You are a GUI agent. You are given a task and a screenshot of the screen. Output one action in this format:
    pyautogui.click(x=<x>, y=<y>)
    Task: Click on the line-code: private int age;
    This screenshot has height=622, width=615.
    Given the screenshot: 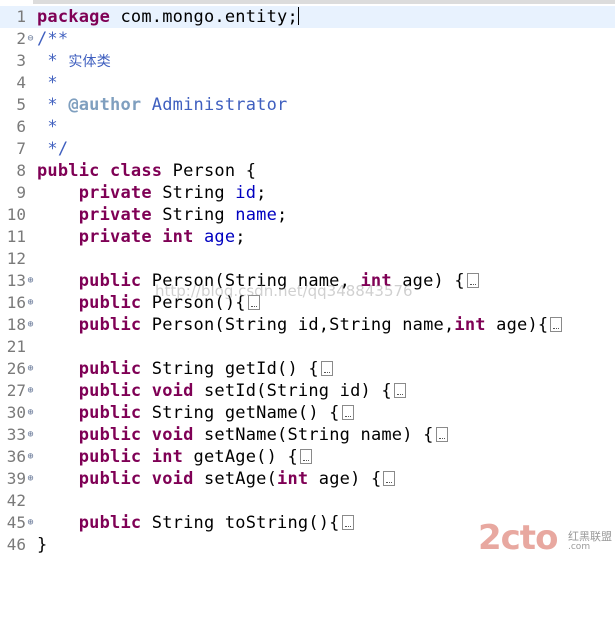 What is the action you would take?
    pyautogui.click(x=141, y=237)
    